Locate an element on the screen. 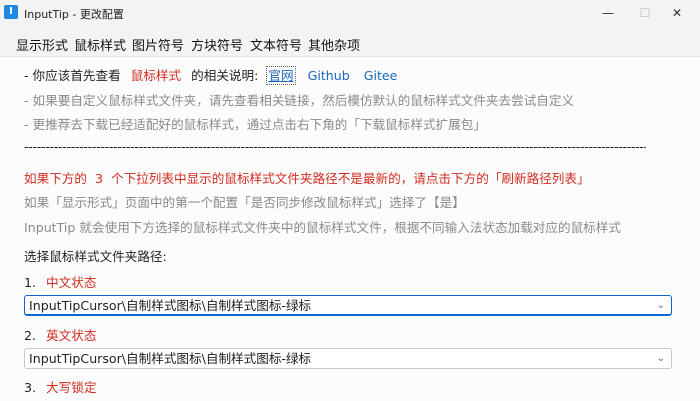  item-number: 3. is located at coordinates (30, 387).